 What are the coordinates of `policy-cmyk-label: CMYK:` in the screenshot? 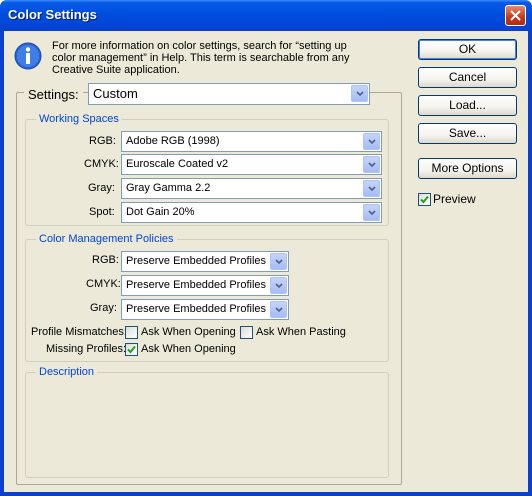 It's located at (103, 284).